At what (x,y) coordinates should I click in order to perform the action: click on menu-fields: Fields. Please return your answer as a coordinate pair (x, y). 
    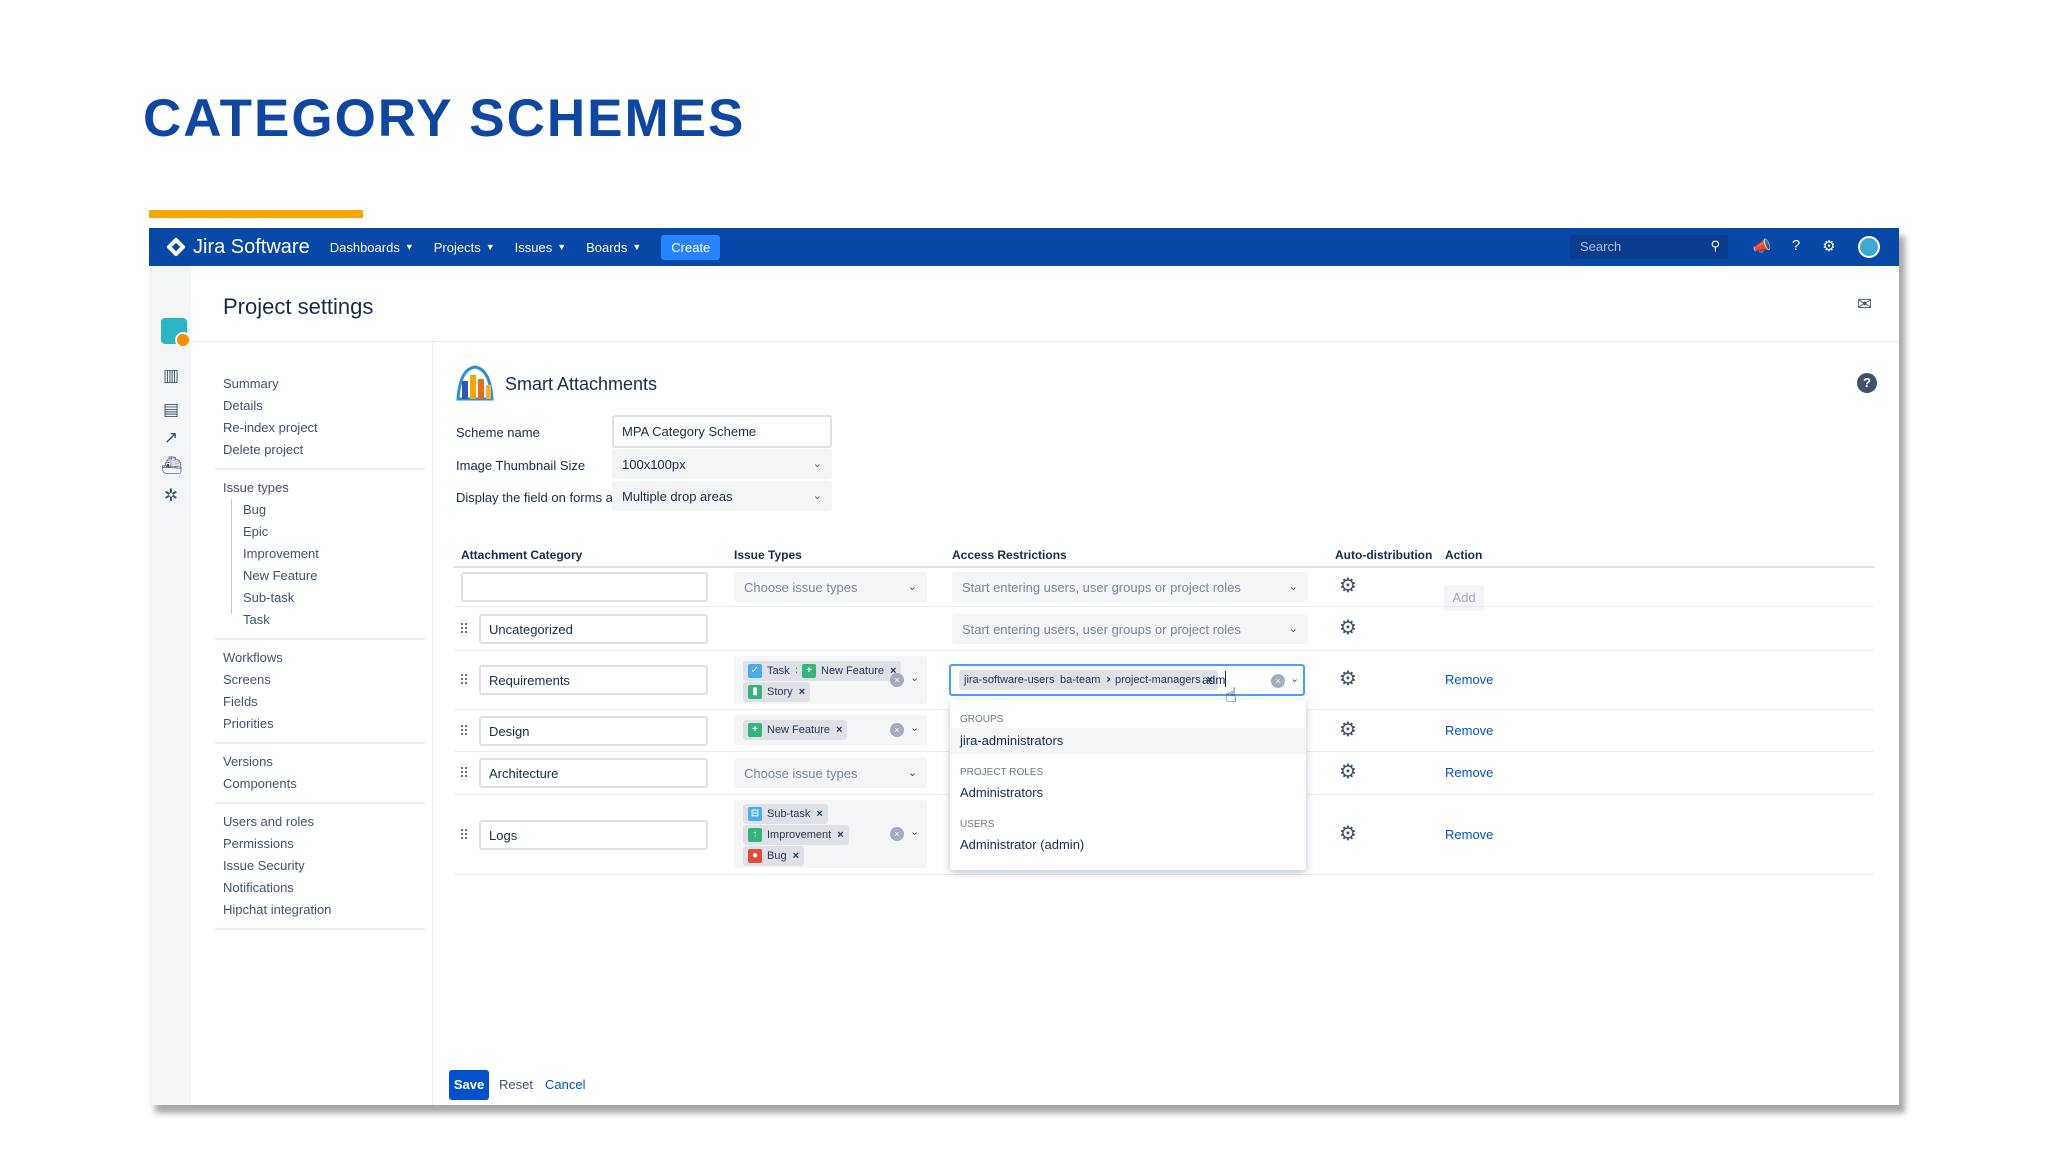
    Looking at the image, I should click on (240, 701).